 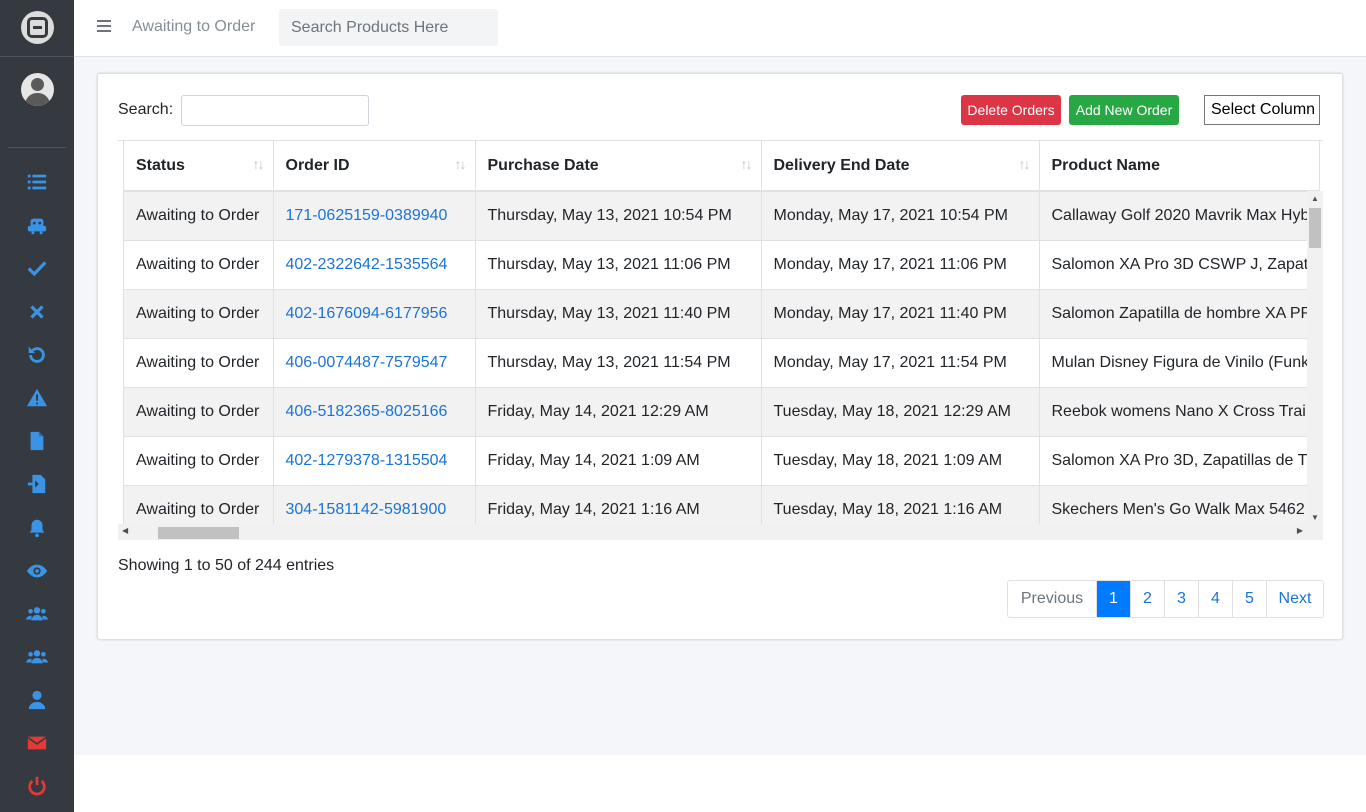 I want to click on column-header-purchase-date: Purchase Date ↑↓, so click(x=618, y=166).